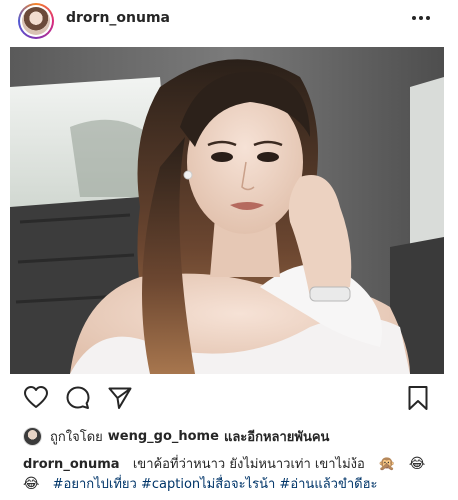 The image size is (458, 500). What do you see at coordinates (418, 398) in the screenshot?
I see `bookmark-icon` at bounding box center [418, 398].